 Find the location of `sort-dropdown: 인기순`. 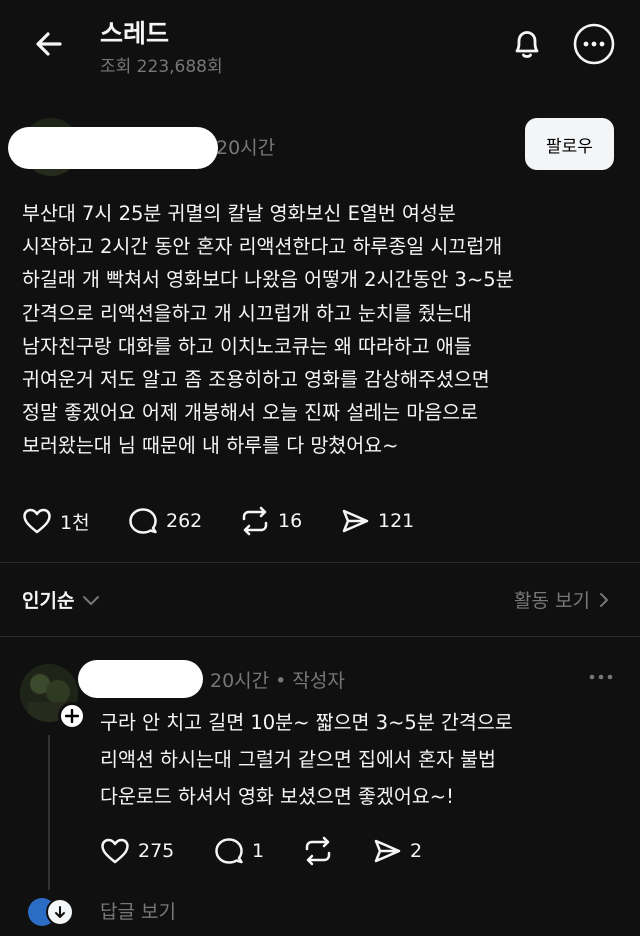

sort-dropdown: 인기순 is located at coordinates (62, 599).